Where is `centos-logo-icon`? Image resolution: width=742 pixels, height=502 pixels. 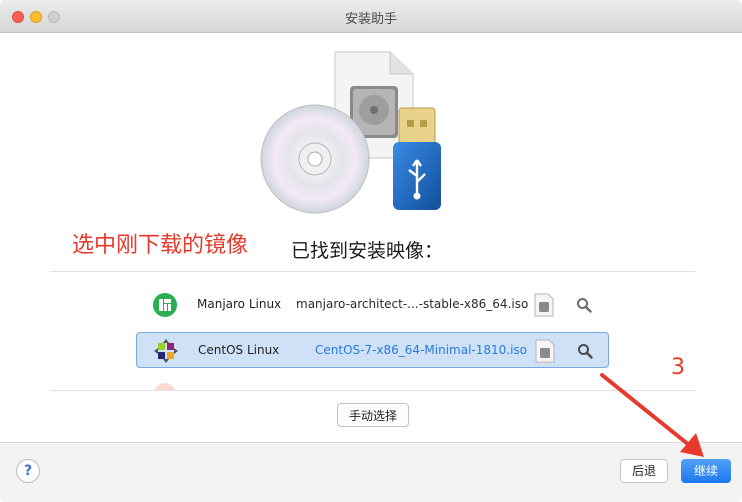 centos-logo-icon is located at coordinates (166, 351).